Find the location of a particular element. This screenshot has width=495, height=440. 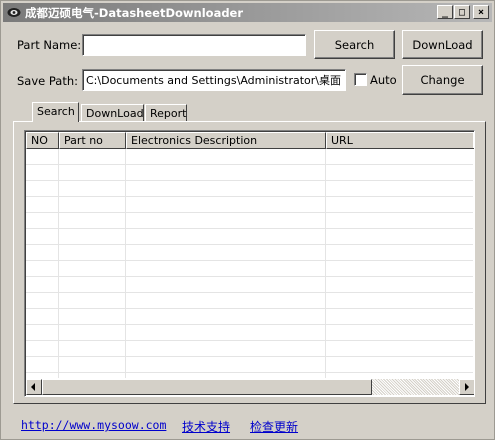

tab-report: Report is located at coordinates (166, 113).